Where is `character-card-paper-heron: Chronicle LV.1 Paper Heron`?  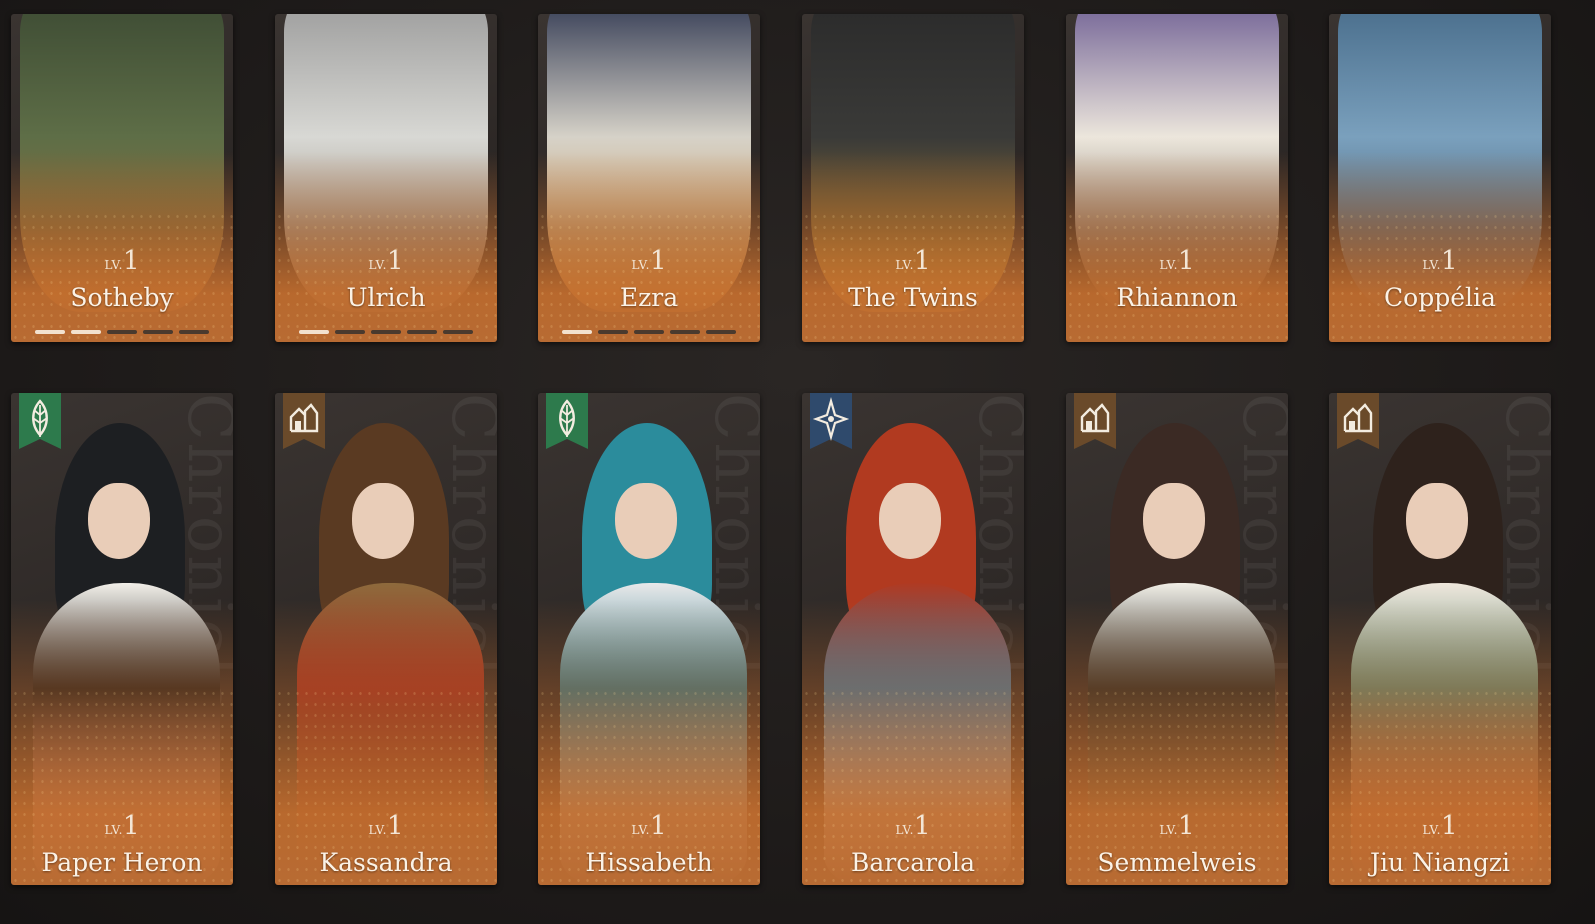
character-card-paper-heron: Chronicle LV.1 Paper Heron is located at coordinates (122, 639).